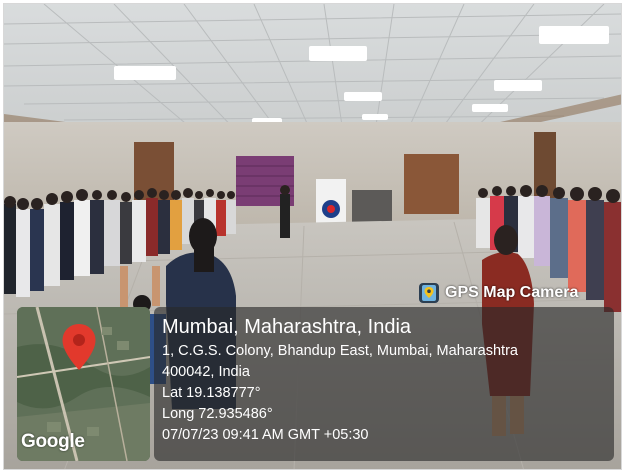  What do you see at coordinates (287, 327) in the screenshot?
I see `location-title: Mumbai, Maharashtra, India` at bounding box center [287, 327].